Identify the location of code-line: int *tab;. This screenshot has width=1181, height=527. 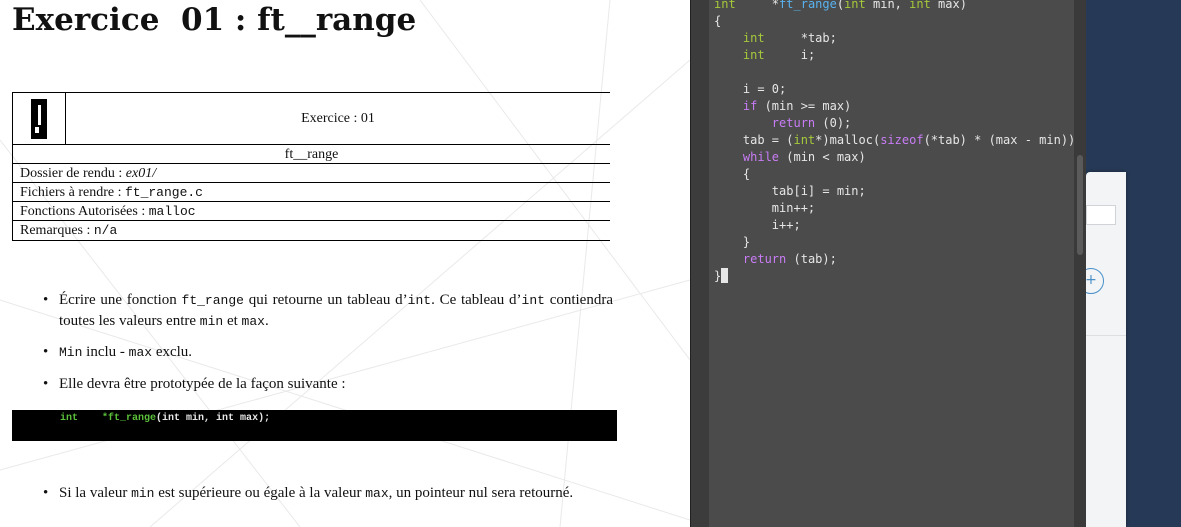
(894, 38).